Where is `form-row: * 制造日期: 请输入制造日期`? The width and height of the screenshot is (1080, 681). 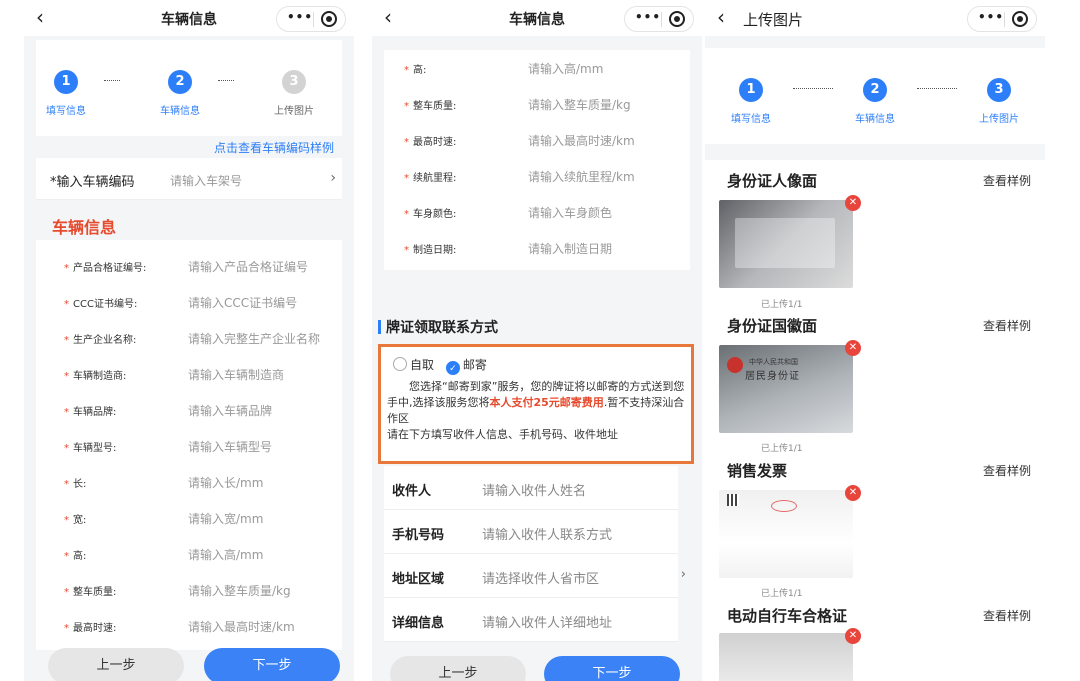
form-row: * 制造日期: 请输入制造日期 is located at coordinates (537, 248).